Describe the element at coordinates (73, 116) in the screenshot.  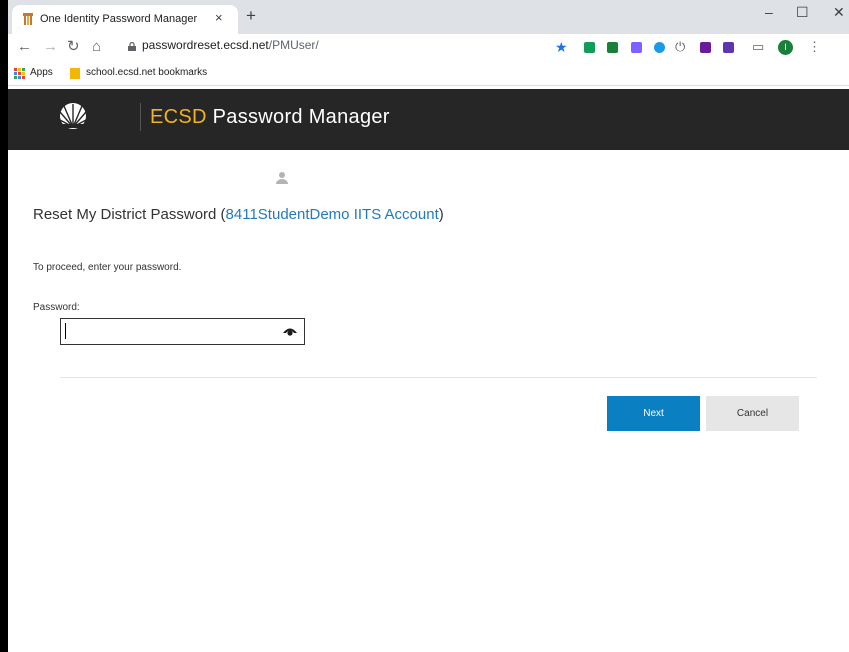
I see `ecsd-logo-icon` at that location.